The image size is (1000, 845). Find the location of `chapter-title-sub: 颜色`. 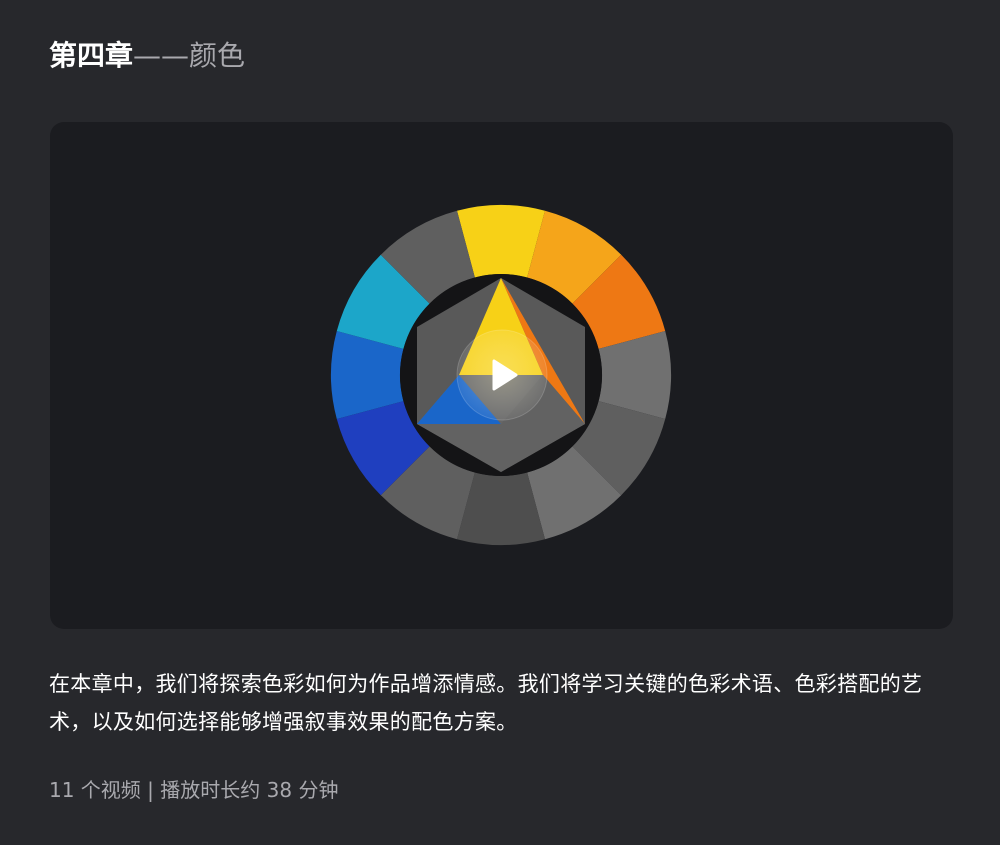

chapter-title-sub: 颜色 is located at coordinates (217, 55).